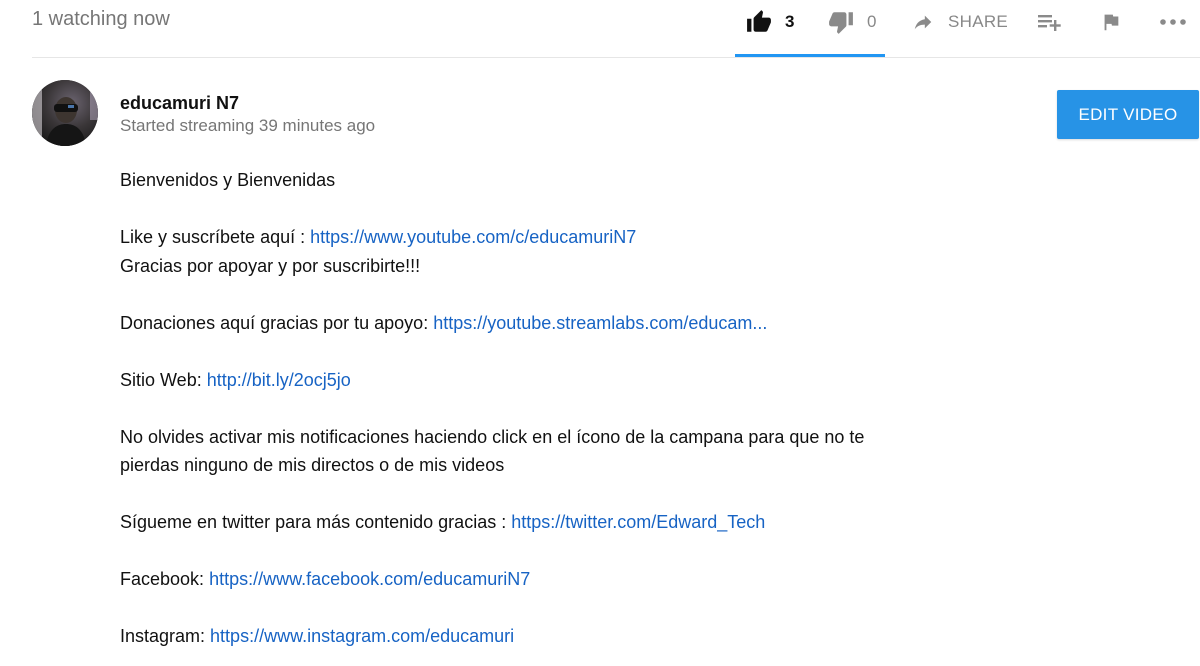 The height and width of the screenshot is (666, 1200). I want to click on avatar, so click(65, 113).